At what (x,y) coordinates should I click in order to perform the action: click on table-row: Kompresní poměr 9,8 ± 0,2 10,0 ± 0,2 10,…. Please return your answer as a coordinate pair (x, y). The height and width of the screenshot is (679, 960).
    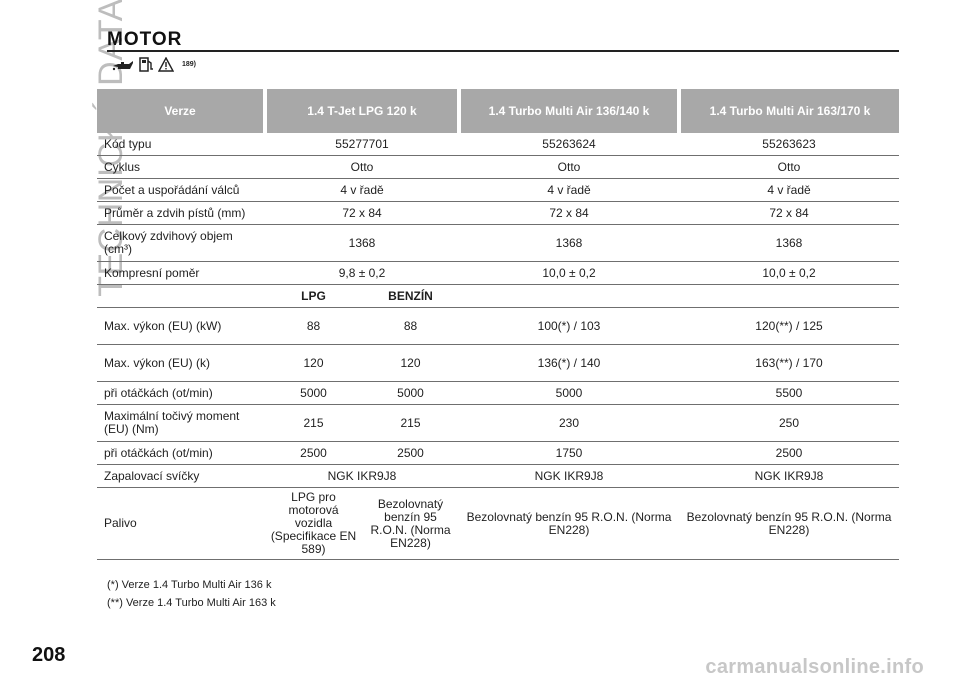
    Looking at the image, I should click on (498, 273).